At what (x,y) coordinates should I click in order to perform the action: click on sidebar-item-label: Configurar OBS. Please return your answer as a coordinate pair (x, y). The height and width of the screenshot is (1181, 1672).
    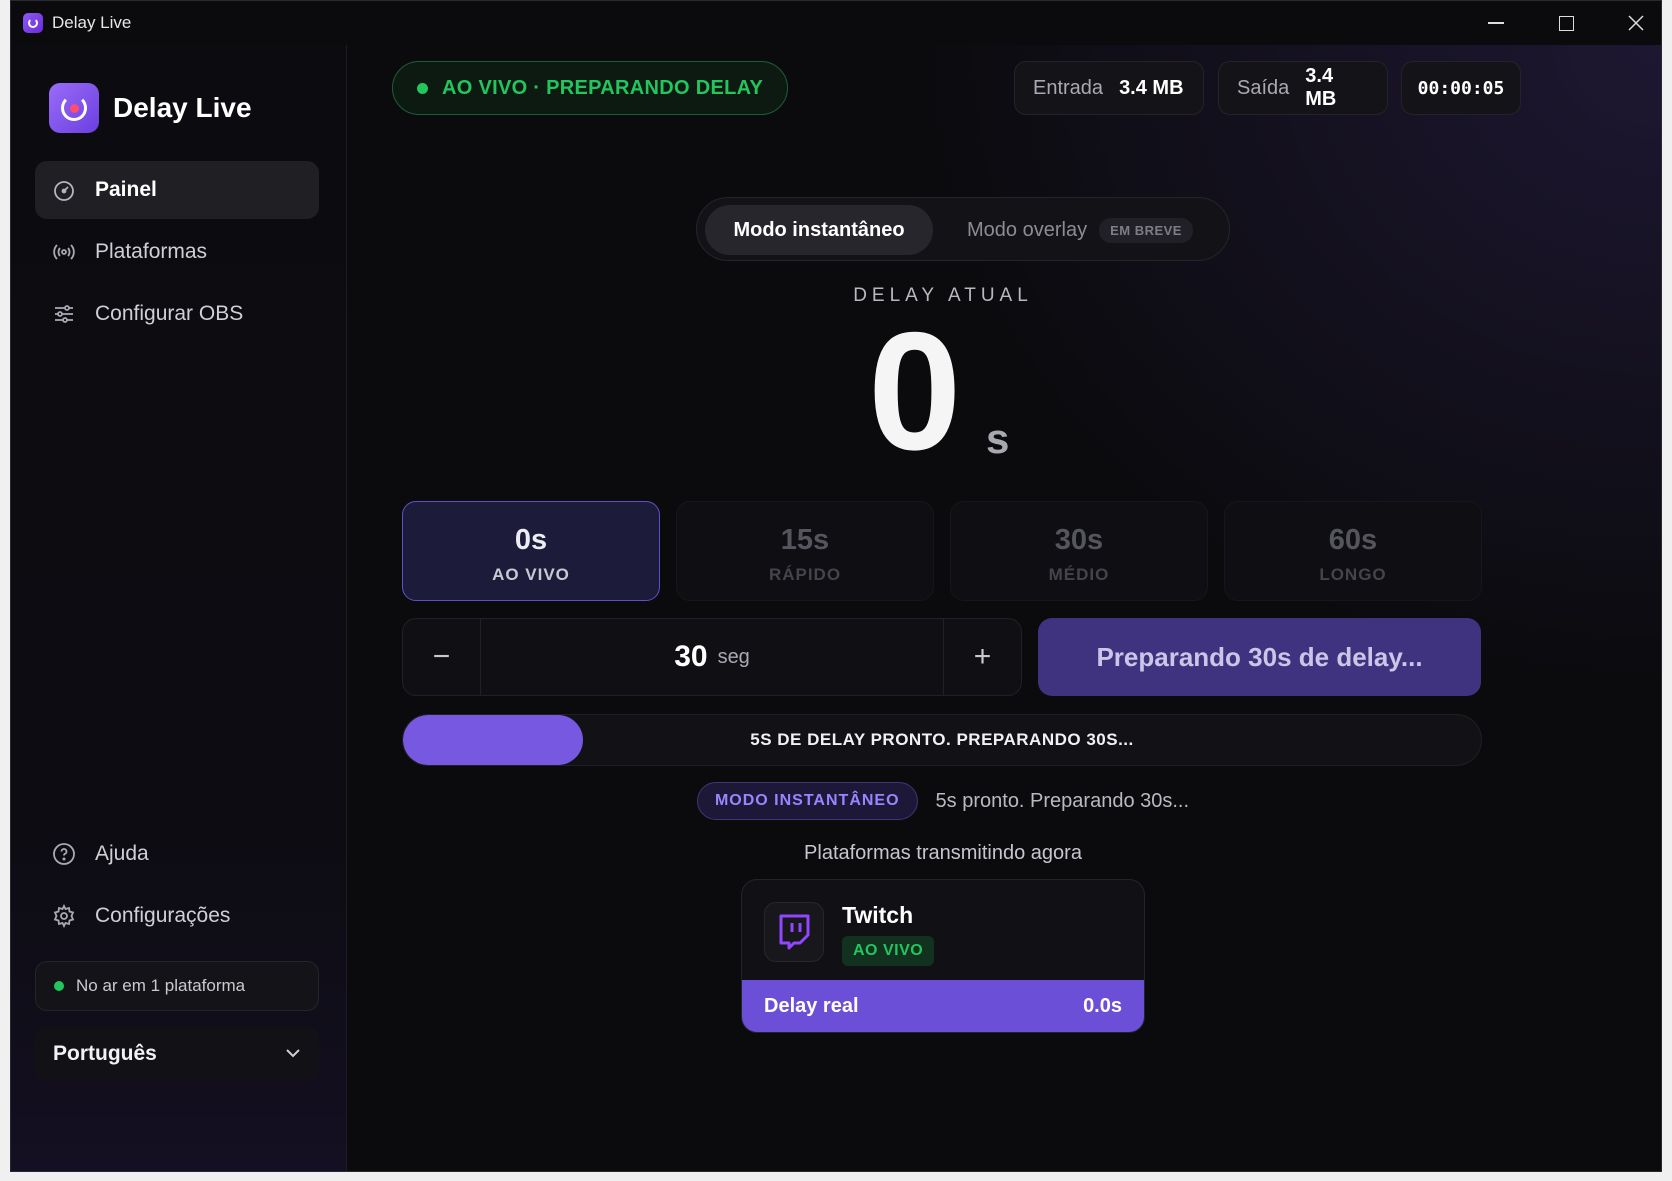
    Looking at the image, I should click on (169, 313).